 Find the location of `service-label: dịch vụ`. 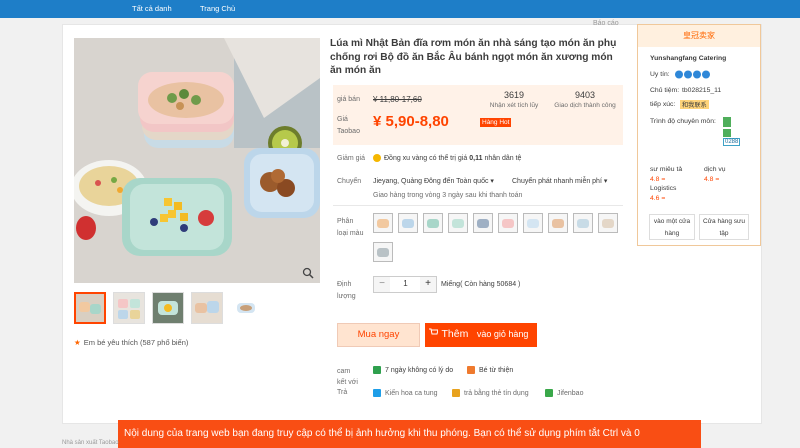

service-label: dịch vụ is located at coordinates (715, 169).